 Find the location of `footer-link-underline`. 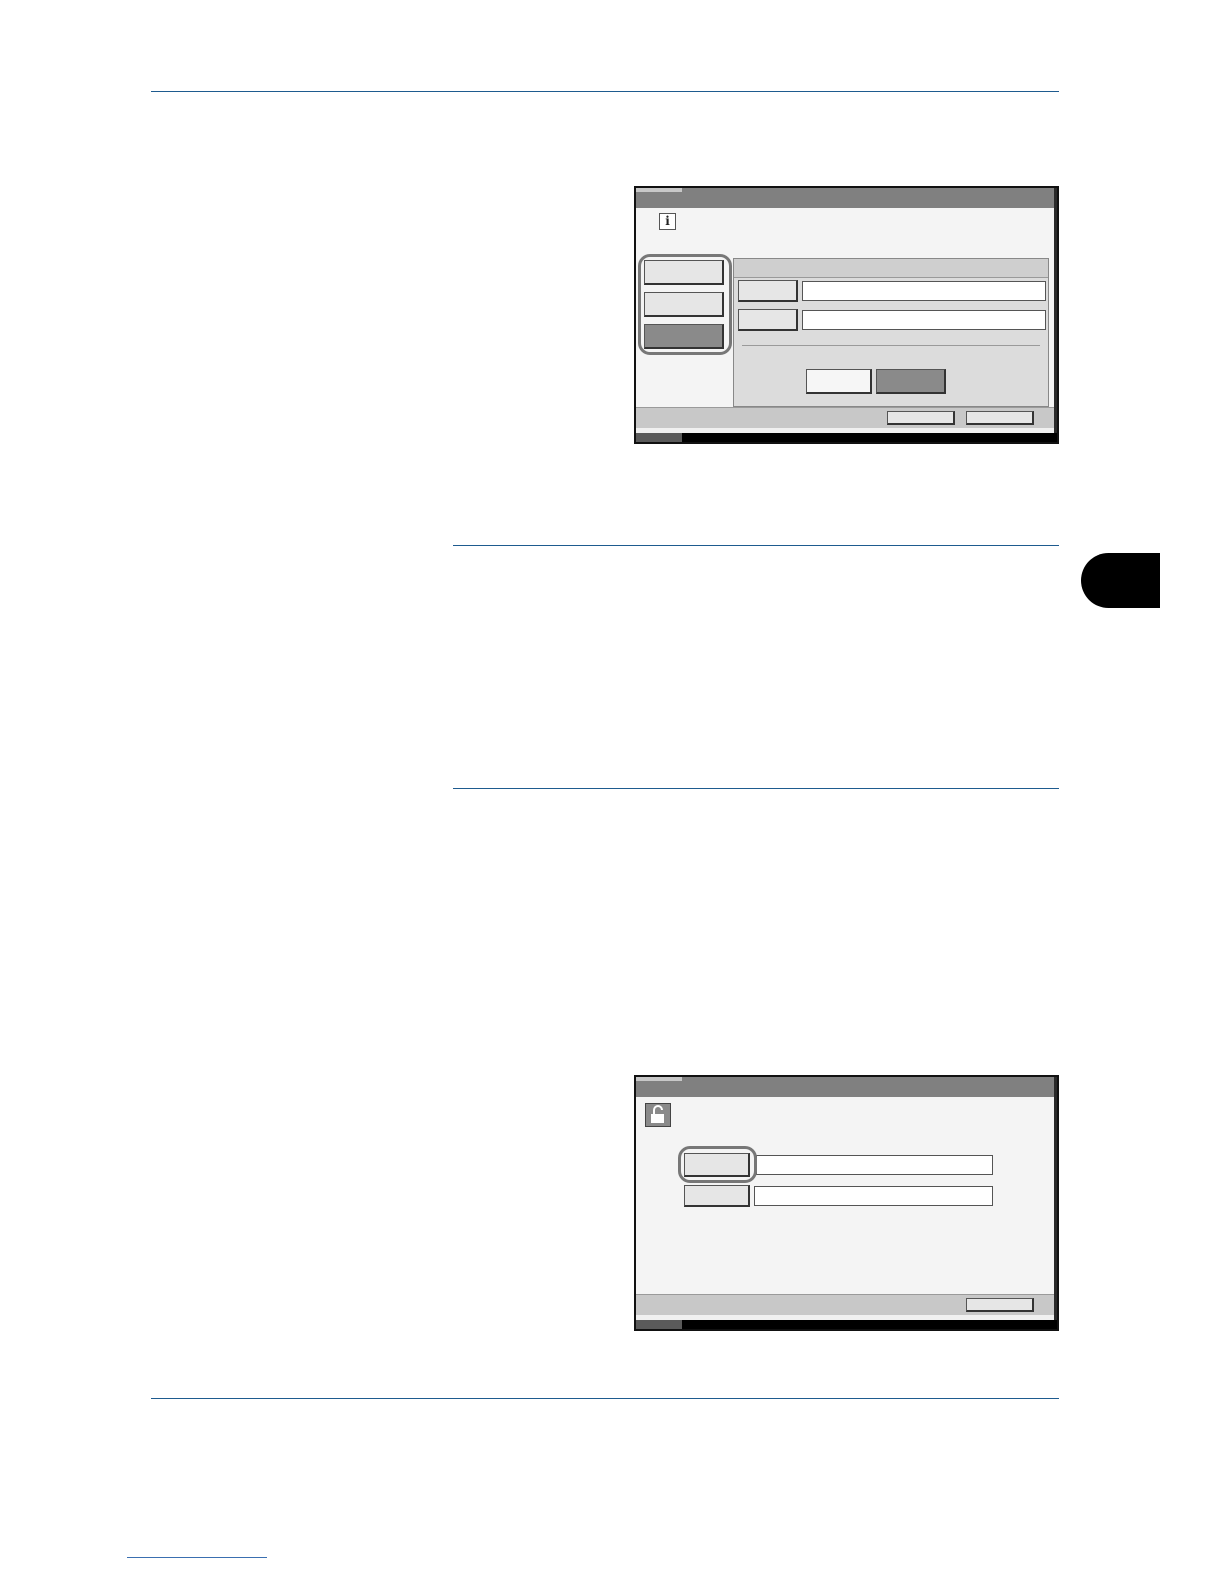

footer-link-underline is located at coordinates (197, 1557).